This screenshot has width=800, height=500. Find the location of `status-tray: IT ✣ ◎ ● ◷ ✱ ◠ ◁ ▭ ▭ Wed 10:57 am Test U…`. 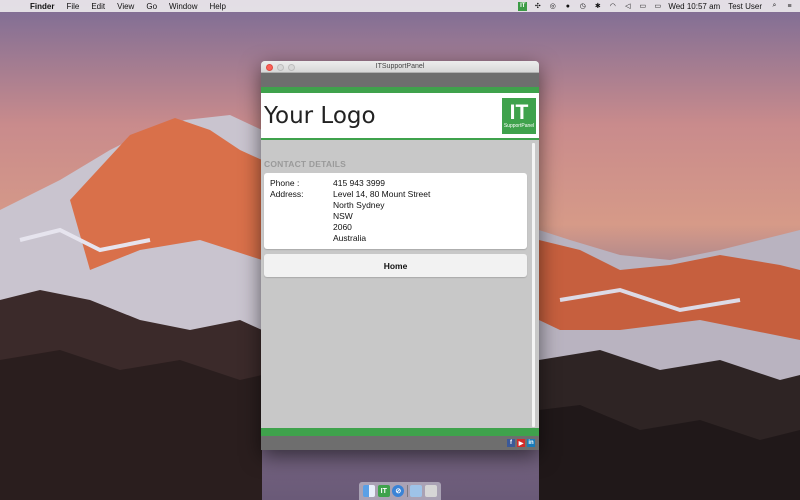

status-tray: IT ✣ ◎ ● ◷ ✱ ◠ ◁ ▭ ▭ Wed 10:57 am Test U… is located at coordinates (659, 6).